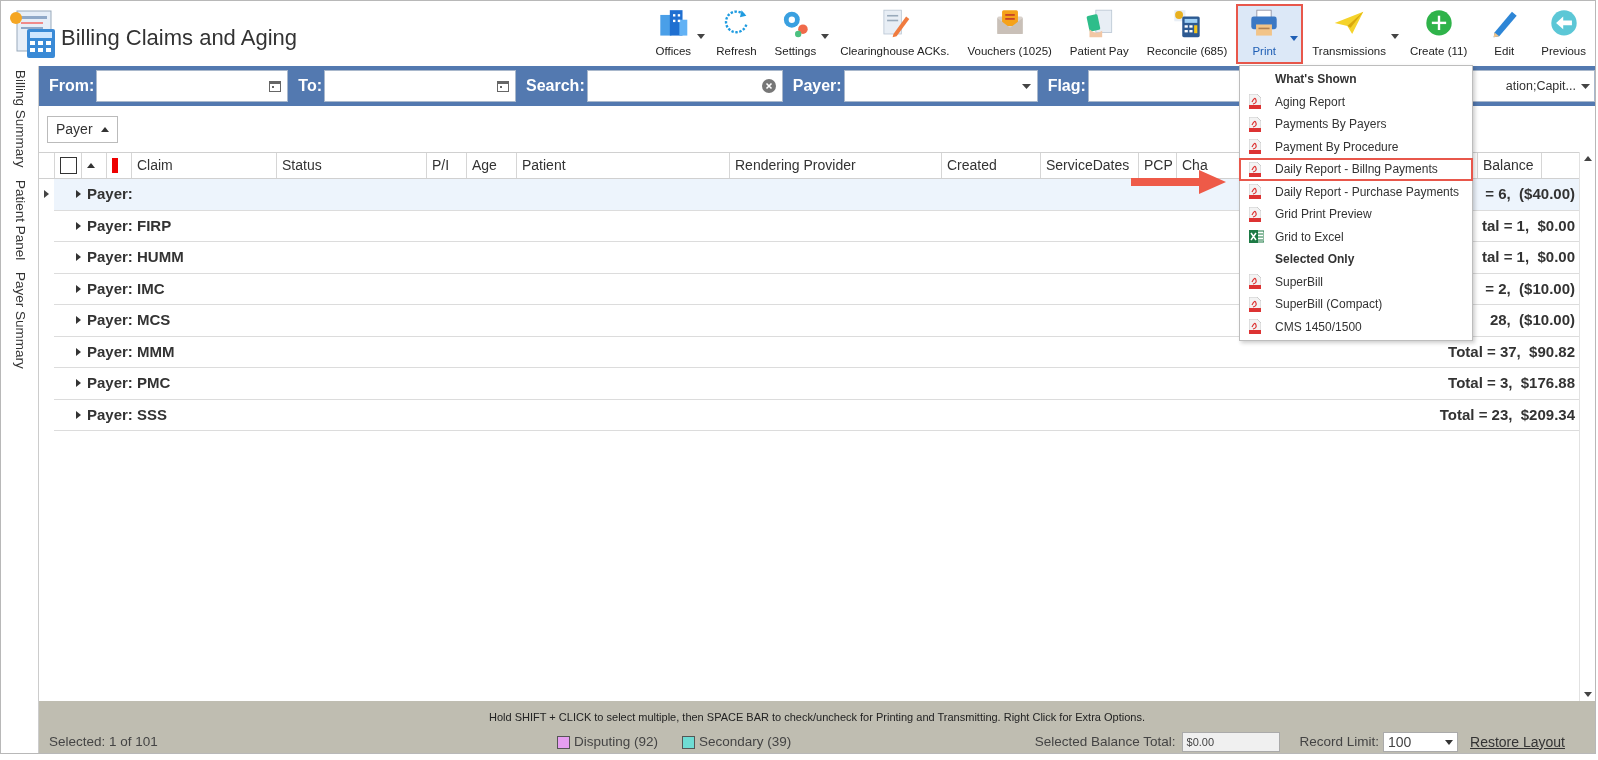 The image size is (1598, 760). I want to click on column-header: Cha, so click(1195, 165).